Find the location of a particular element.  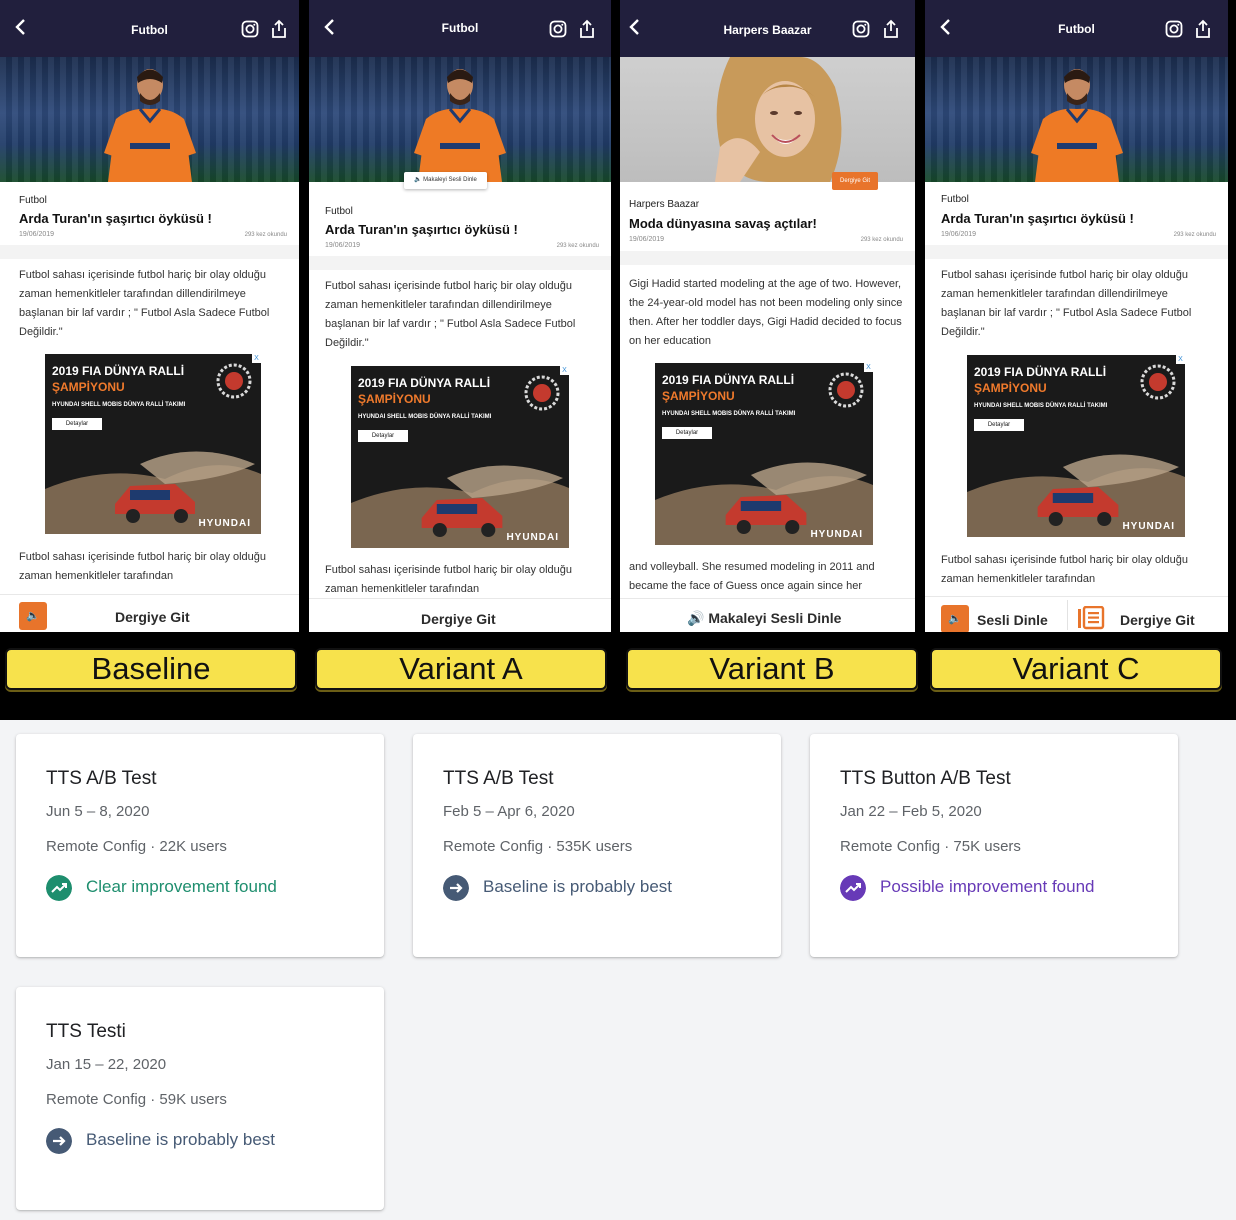

listen-article-chip: 🔈 Makaleyi Sesli Dinle is located at coordinates (445, 180).